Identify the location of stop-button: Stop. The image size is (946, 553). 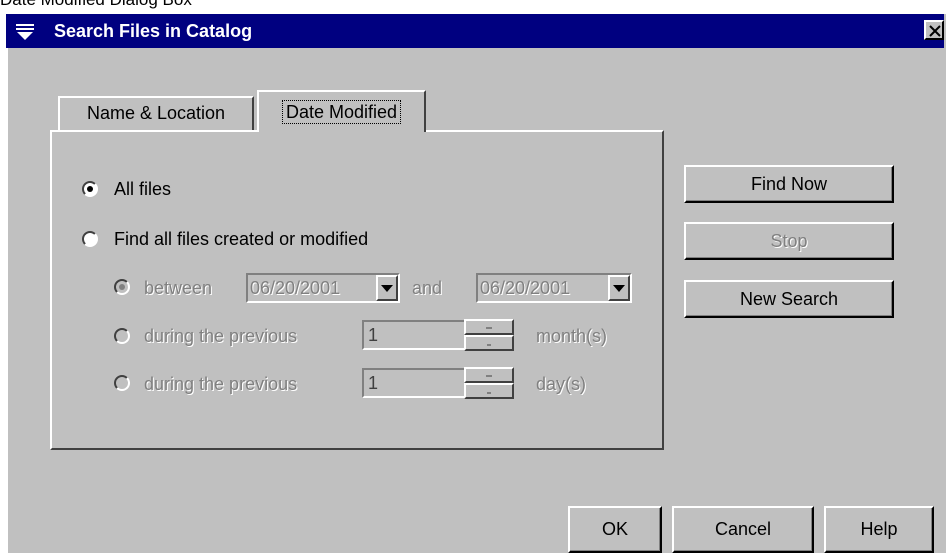
(789, 241).